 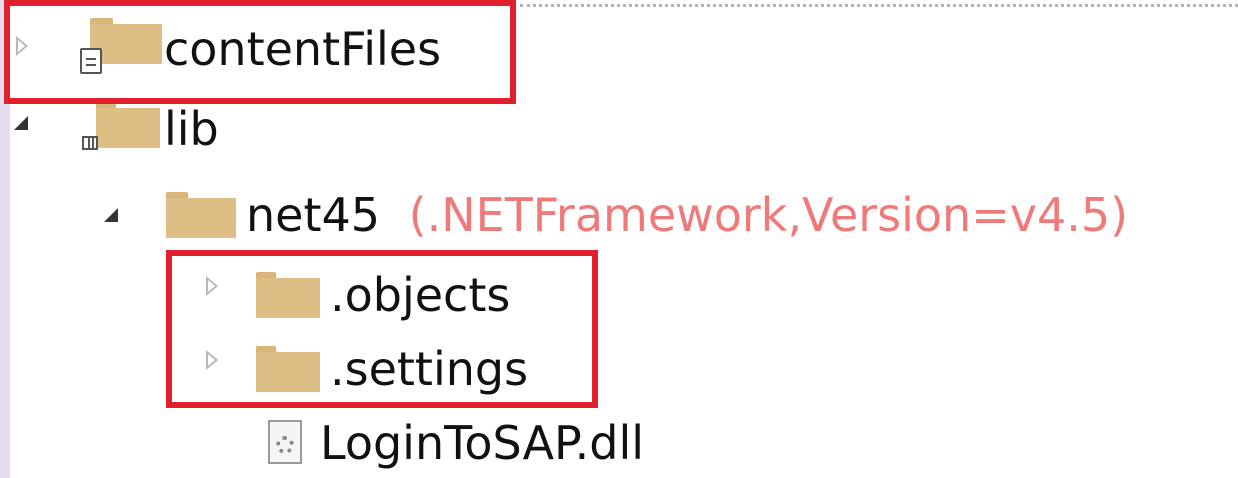 I want to click on tree-item-label: lib, so click(x=191, y=129).